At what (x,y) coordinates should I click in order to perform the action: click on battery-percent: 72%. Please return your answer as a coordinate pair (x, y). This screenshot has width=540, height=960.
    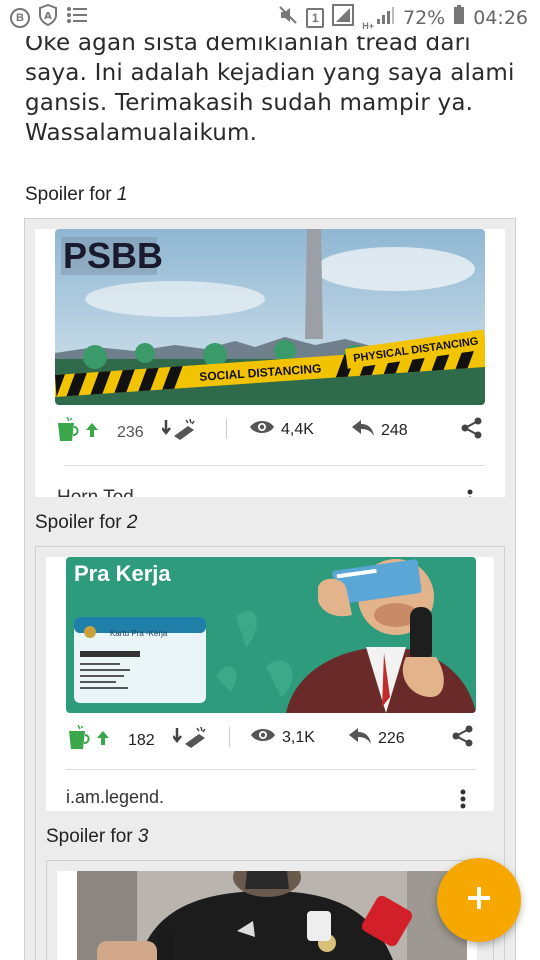
    Looking at the image, I should click on (424, 18).